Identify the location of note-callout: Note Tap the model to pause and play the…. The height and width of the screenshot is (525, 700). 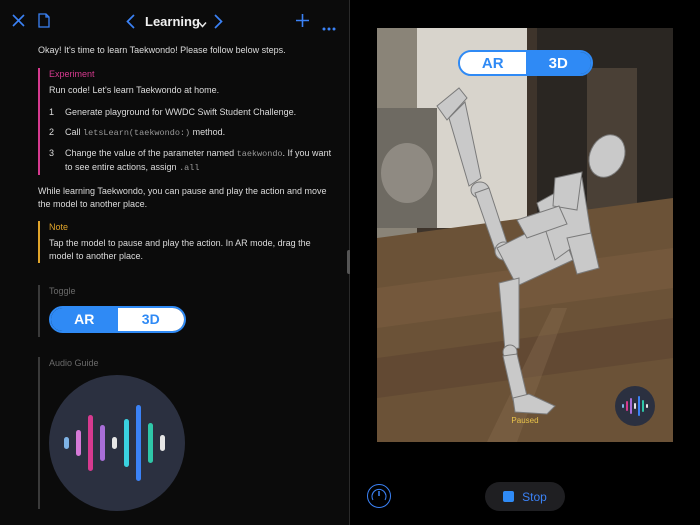
(185, 242).